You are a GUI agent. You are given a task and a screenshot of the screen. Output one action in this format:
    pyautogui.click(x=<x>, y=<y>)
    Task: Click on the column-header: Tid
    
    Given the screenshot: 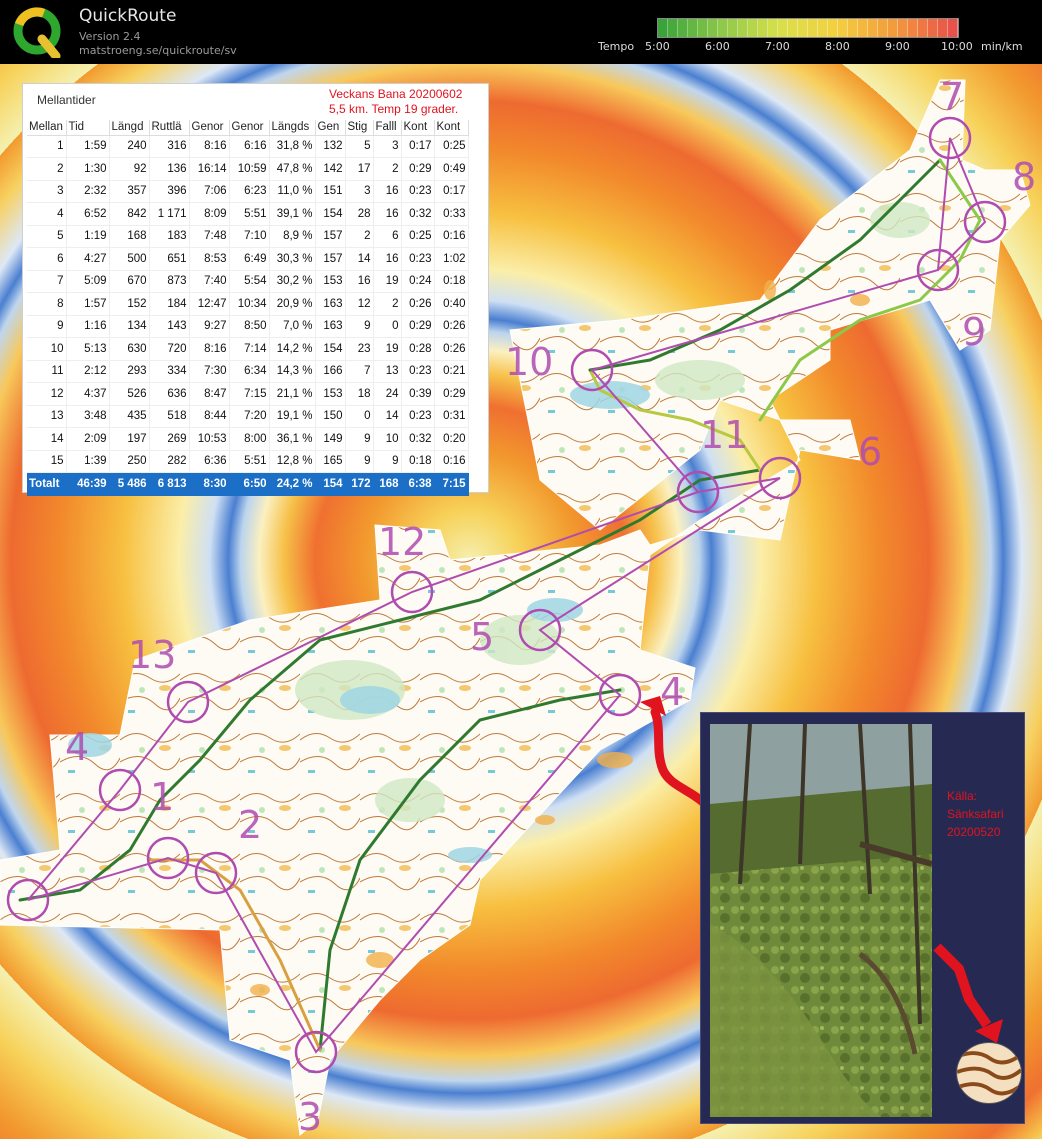 What is the action you would take?
    pyautogui.click(x=88, y=128)
    